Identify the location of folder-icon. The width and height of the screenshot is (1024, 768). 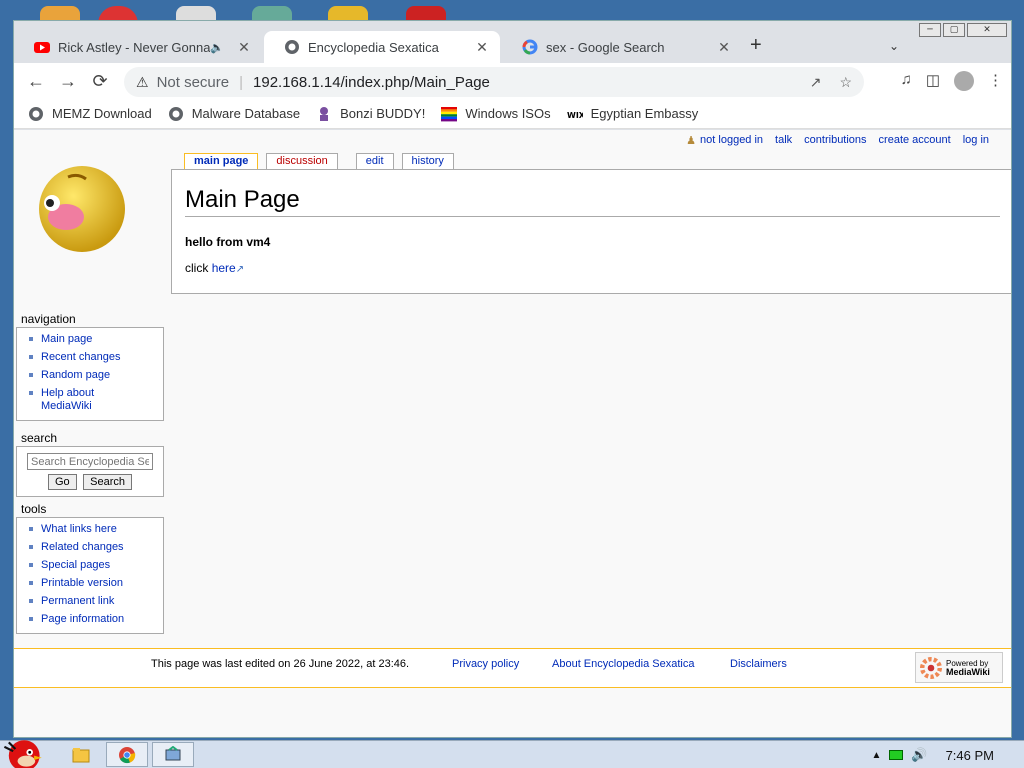
(81, 754).